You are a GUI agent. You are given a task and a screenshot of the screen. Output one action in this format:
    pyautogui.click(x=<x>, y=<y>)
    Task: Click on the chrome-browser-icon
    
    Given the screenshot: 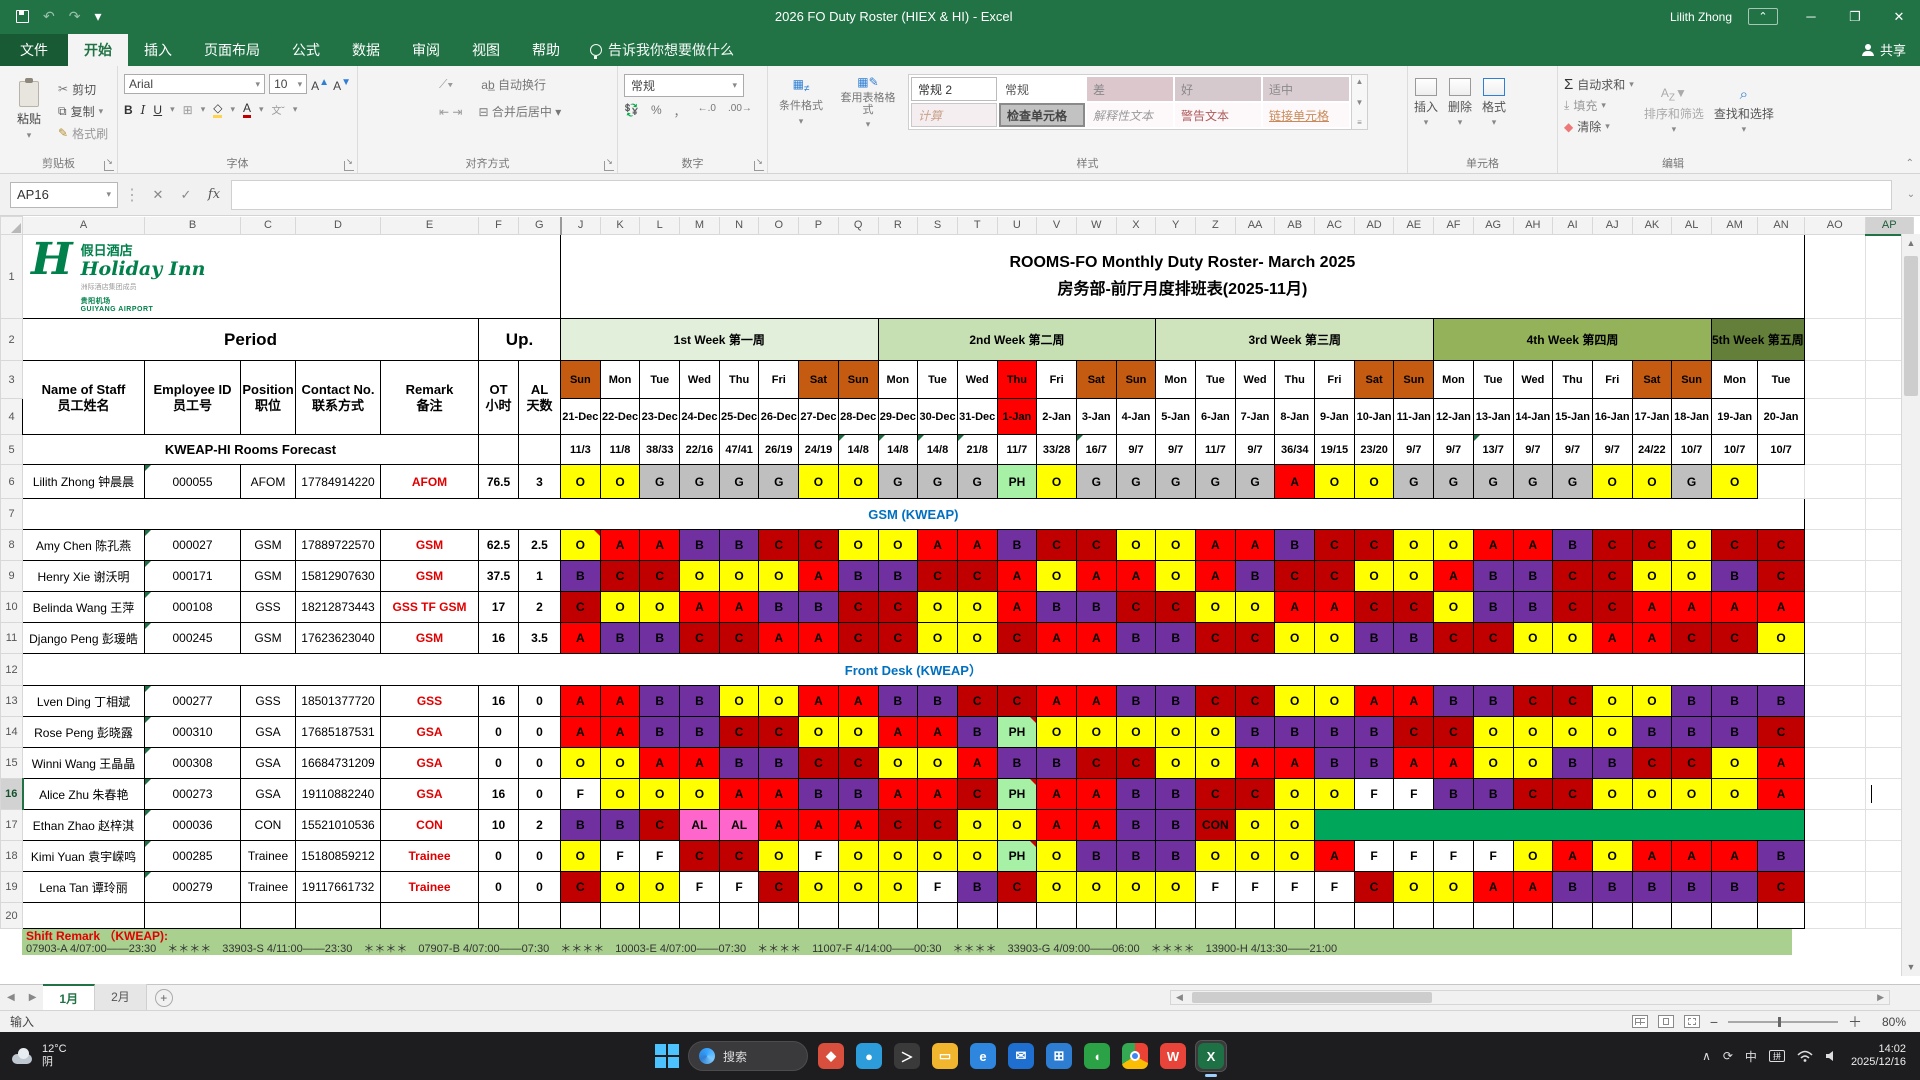 What is the action you would take?
    pyautogui.click(x=1135, y=1056)
    